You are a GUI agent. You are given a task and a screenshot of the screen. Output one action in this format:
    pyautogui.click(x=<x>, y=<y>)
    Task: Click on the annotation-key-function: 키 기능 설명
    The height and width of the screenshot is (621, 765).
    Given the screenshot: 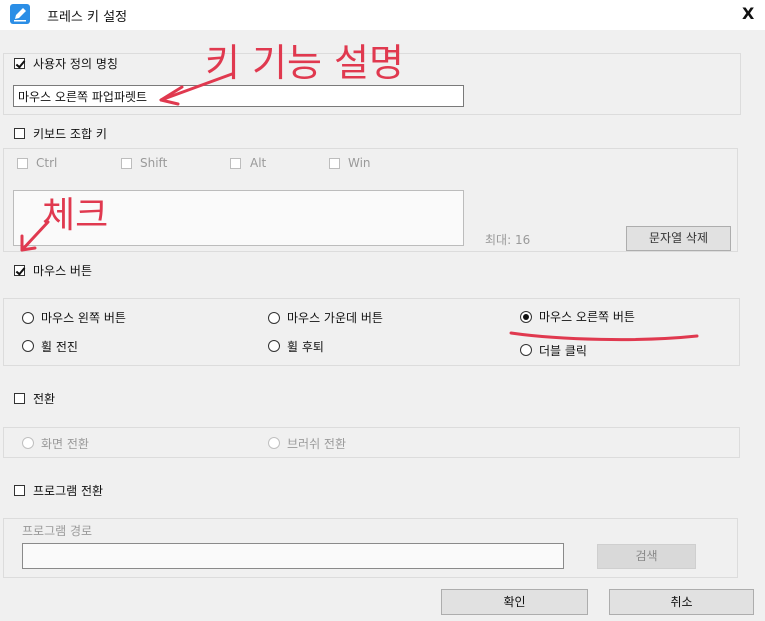 What is the action you would take?
    pyautogui.click(x=304, y=63)
    